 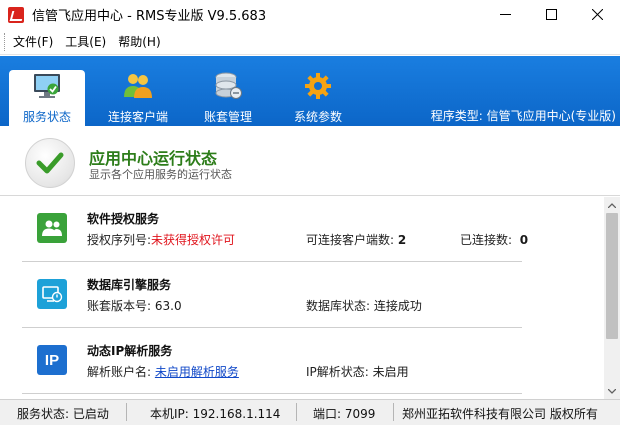 I want to click on field-label: IP解析状态:, so click(x=337, y=372).